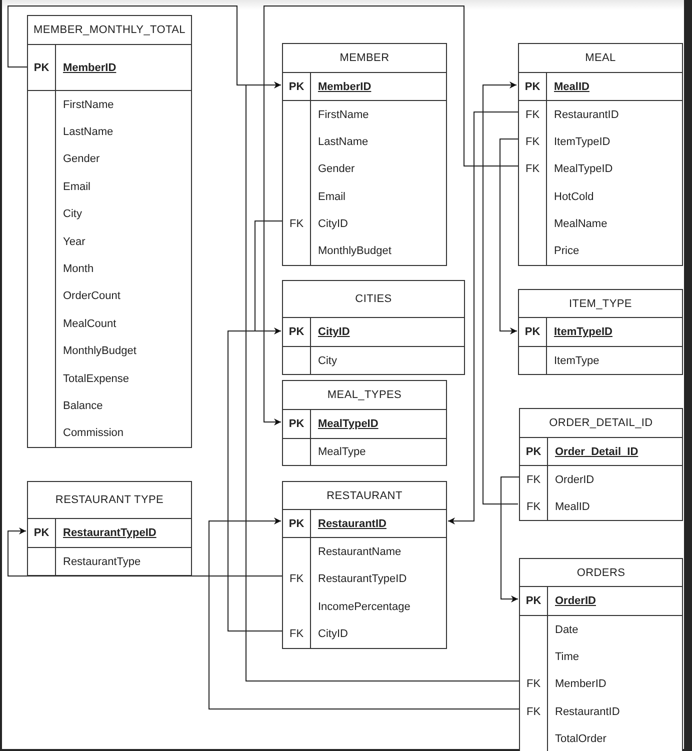  Describe the element at coordinates (577, 360) in the screenshot. I see `field-name: ItemType` at that location.